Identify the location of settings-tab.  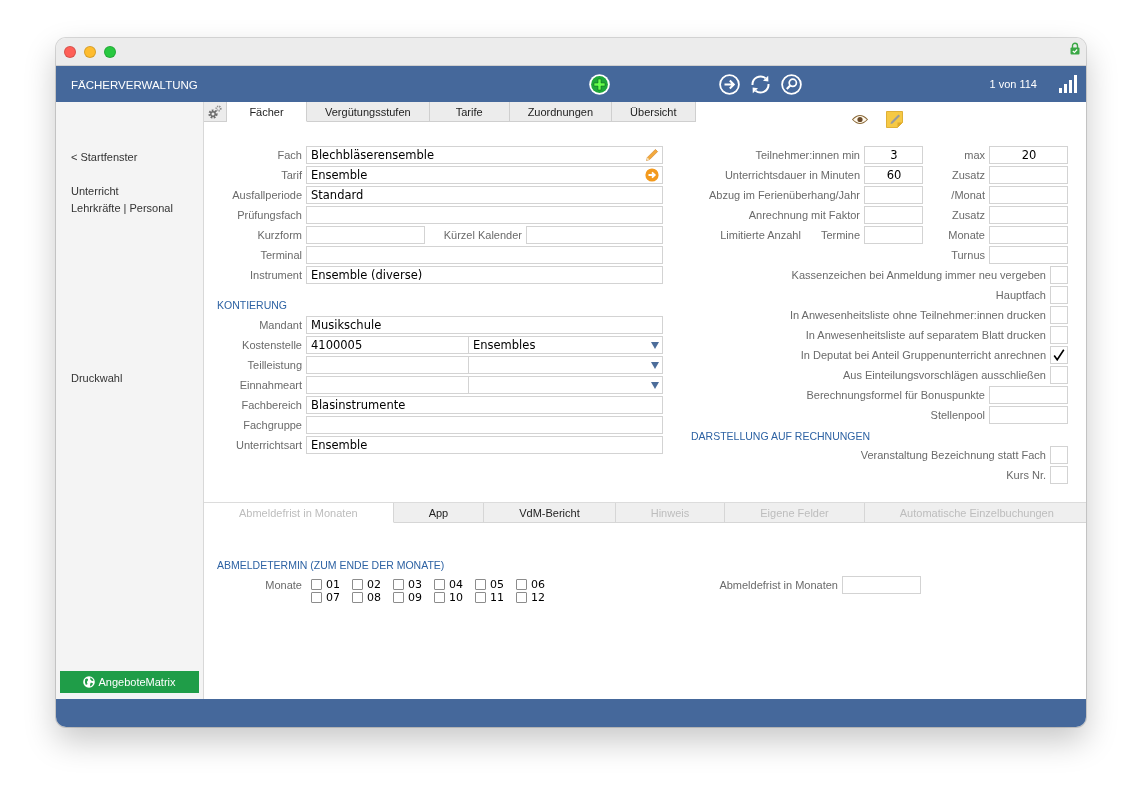
(215, 112).